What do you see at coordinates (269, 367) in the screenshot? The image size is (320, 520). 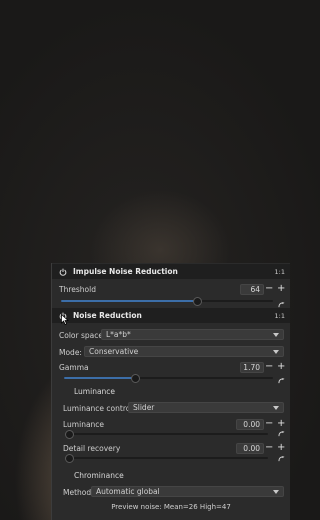 I see `gamma-minus-button: −` at bounding box center [269, 367].